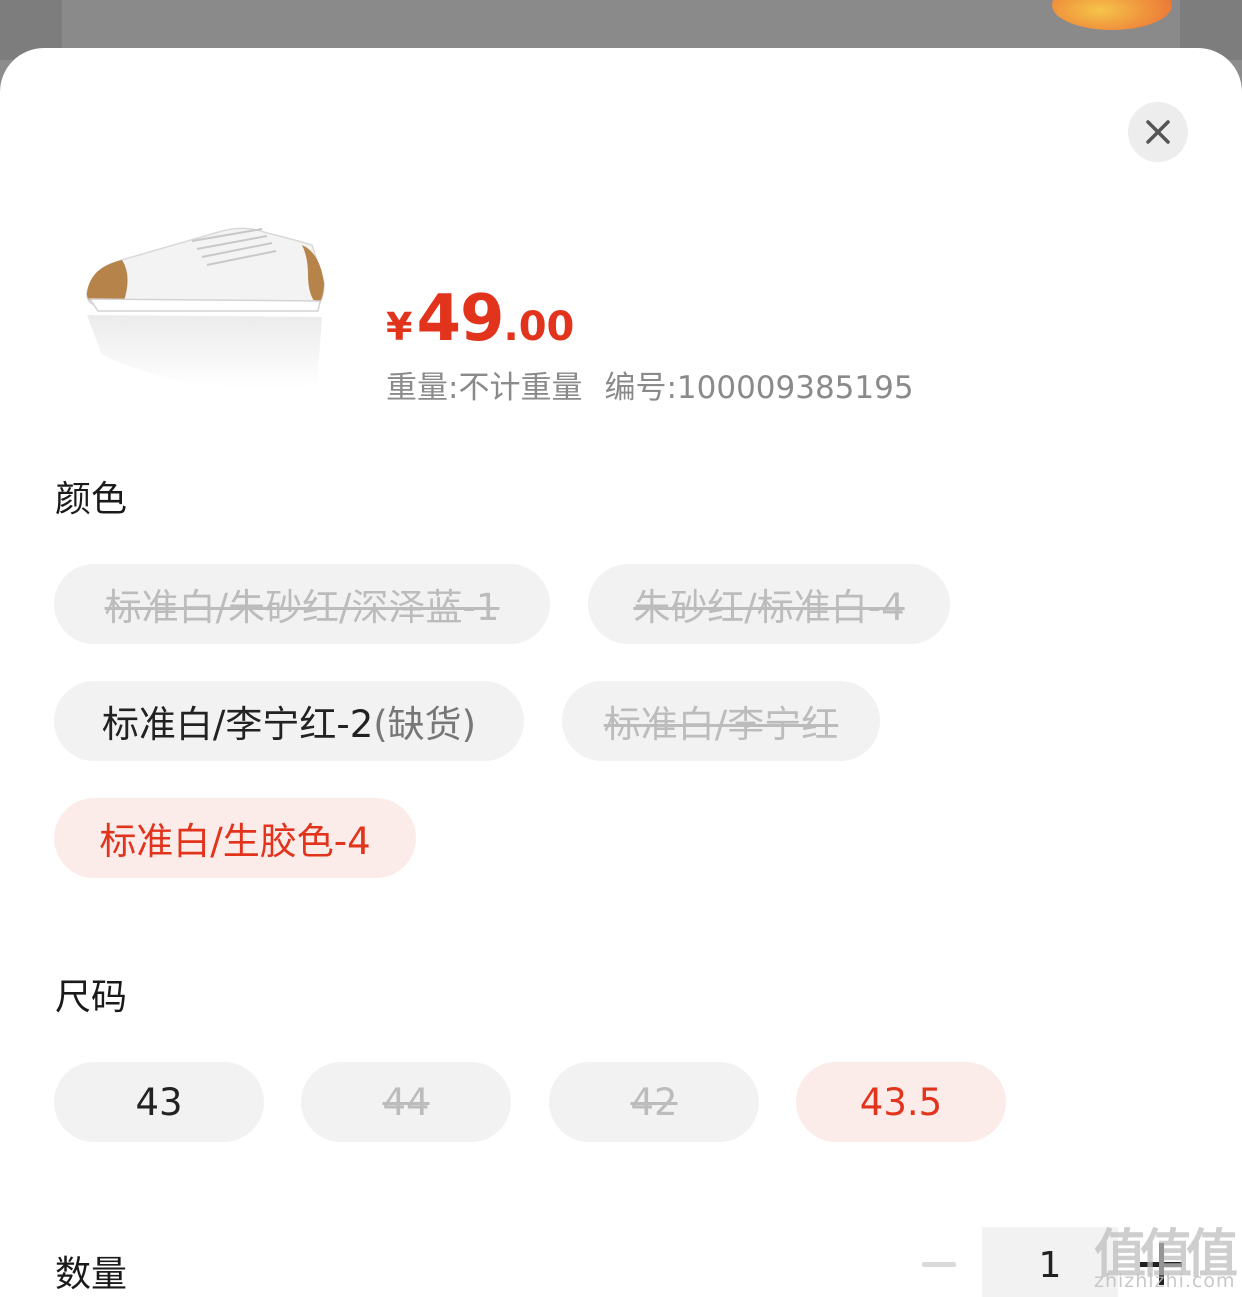 The height and width of the screenshot is (1297, 1242). I want to click on size-option: 42, so click(654, 1102).